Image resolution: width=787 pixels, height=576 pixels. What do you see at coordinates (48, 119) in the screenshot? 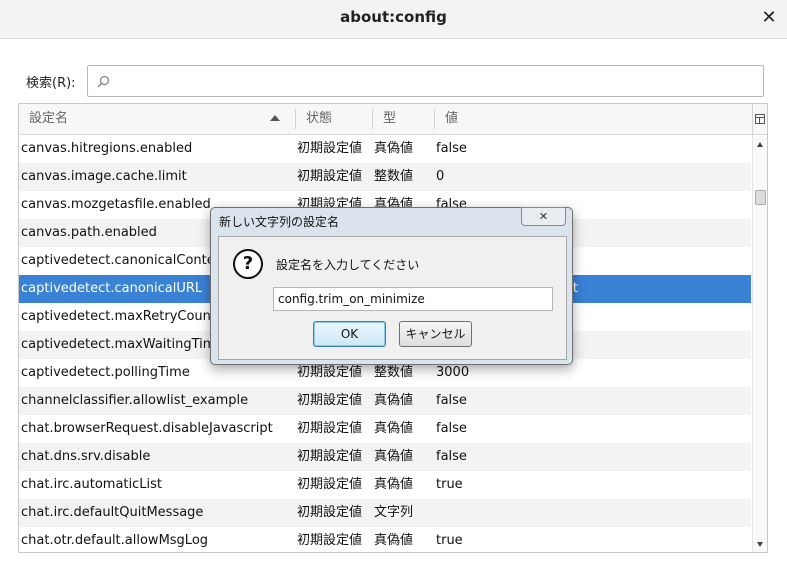
I see `column-header-name: 設定名` at bounding box center [48, 119].